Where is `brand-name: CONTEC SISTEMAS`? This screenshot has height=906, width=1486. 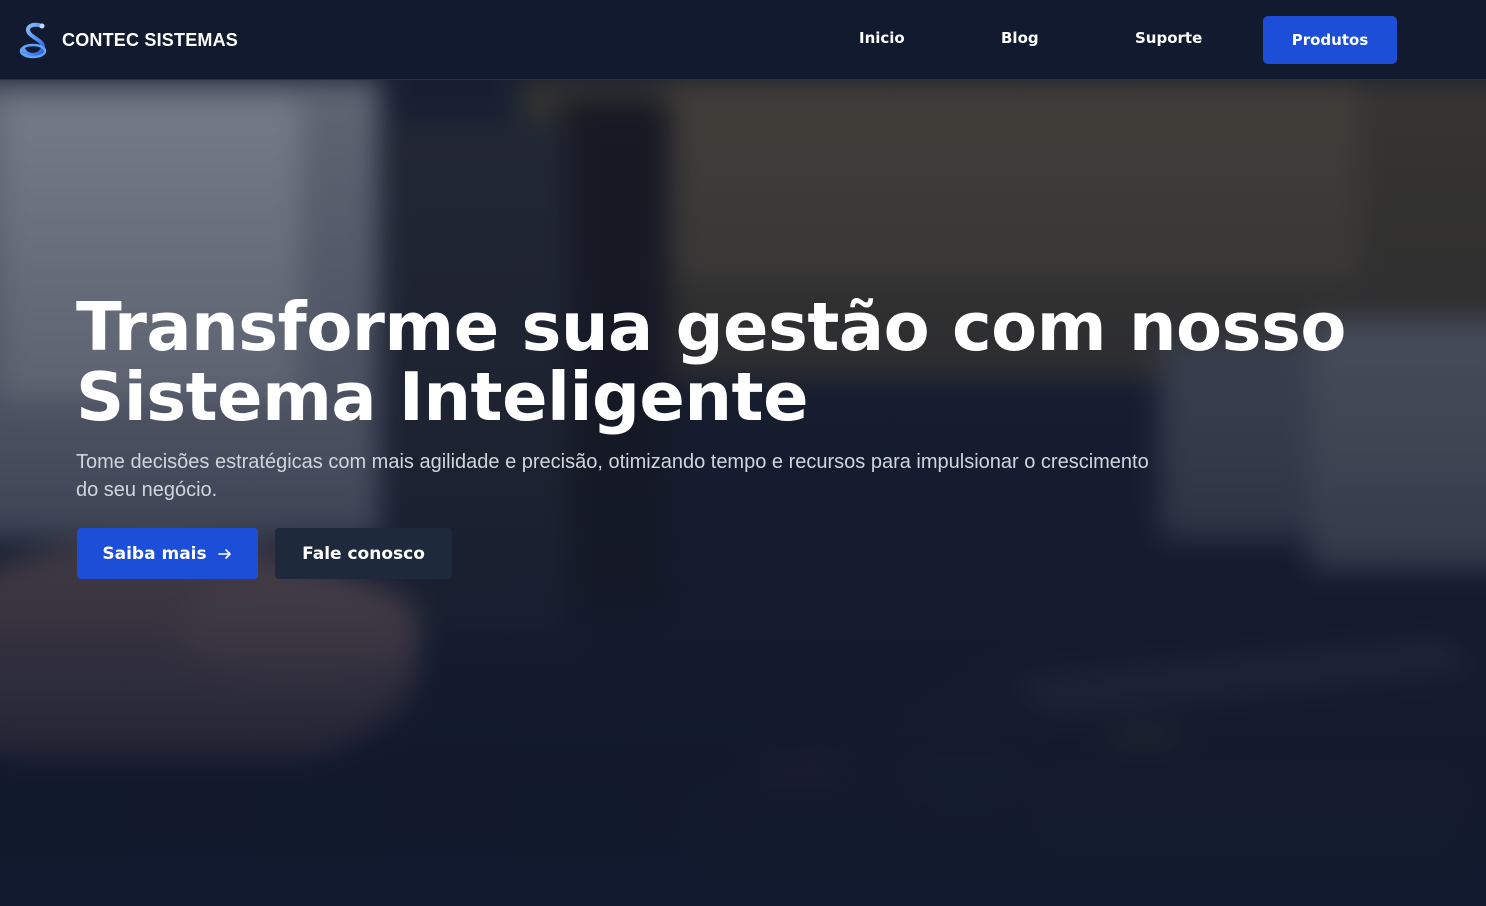 brand-name: CONTEC SISTEMAS is located at coordinates (150, 39).